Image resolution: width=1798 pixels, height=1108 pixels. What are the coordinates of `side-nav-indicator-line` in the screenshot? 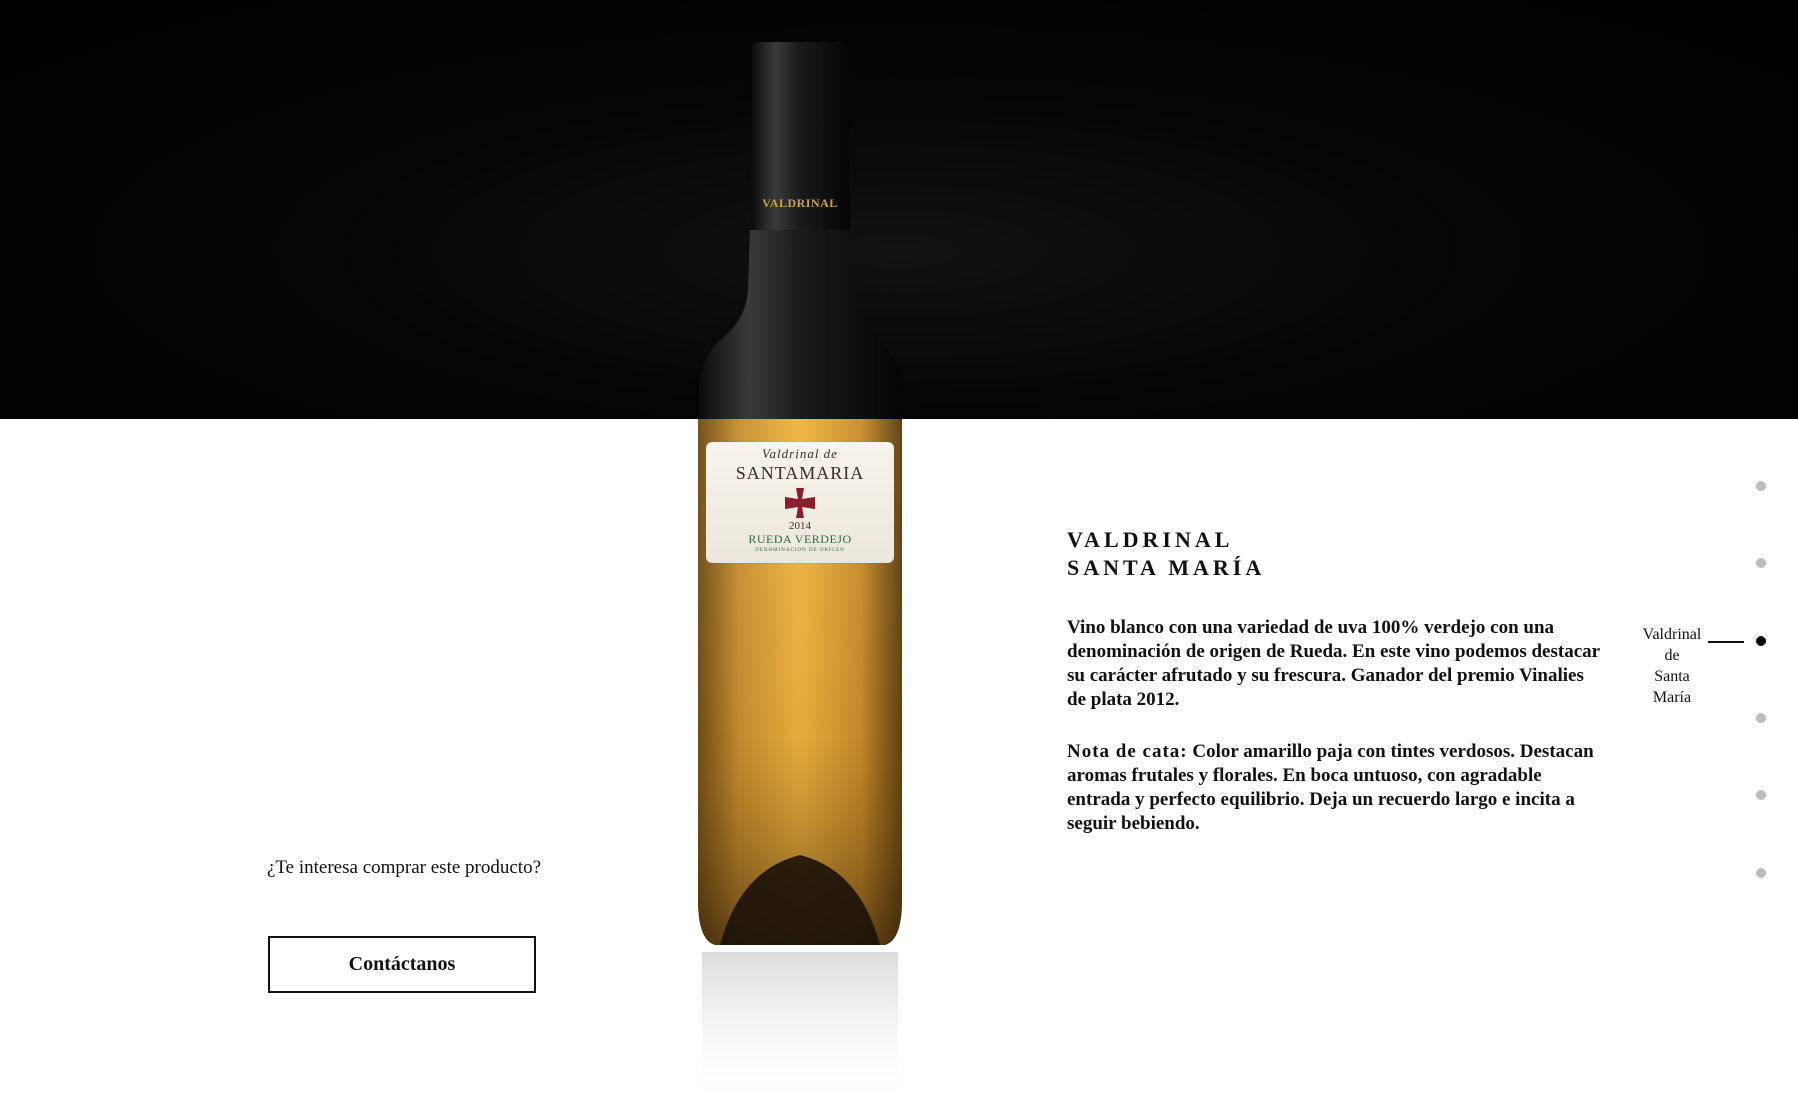 It's located at (1726, 642).